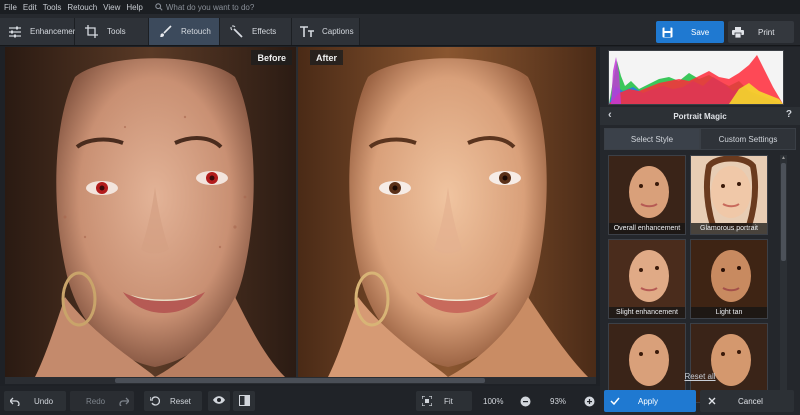  What do you see at coordinates (647, 279) in the screenshot?
I see `style-thumb-slight-enhancement: Slight enhancement` at bounding box center [647, 279].